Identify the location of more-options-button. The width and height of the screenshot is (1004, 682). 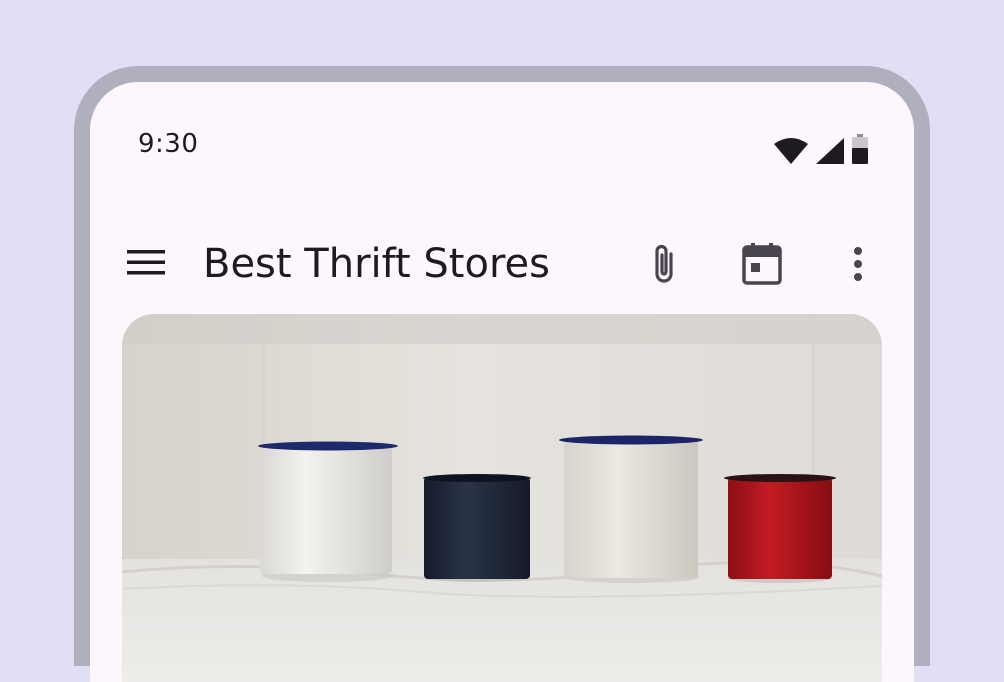
(858, 266).